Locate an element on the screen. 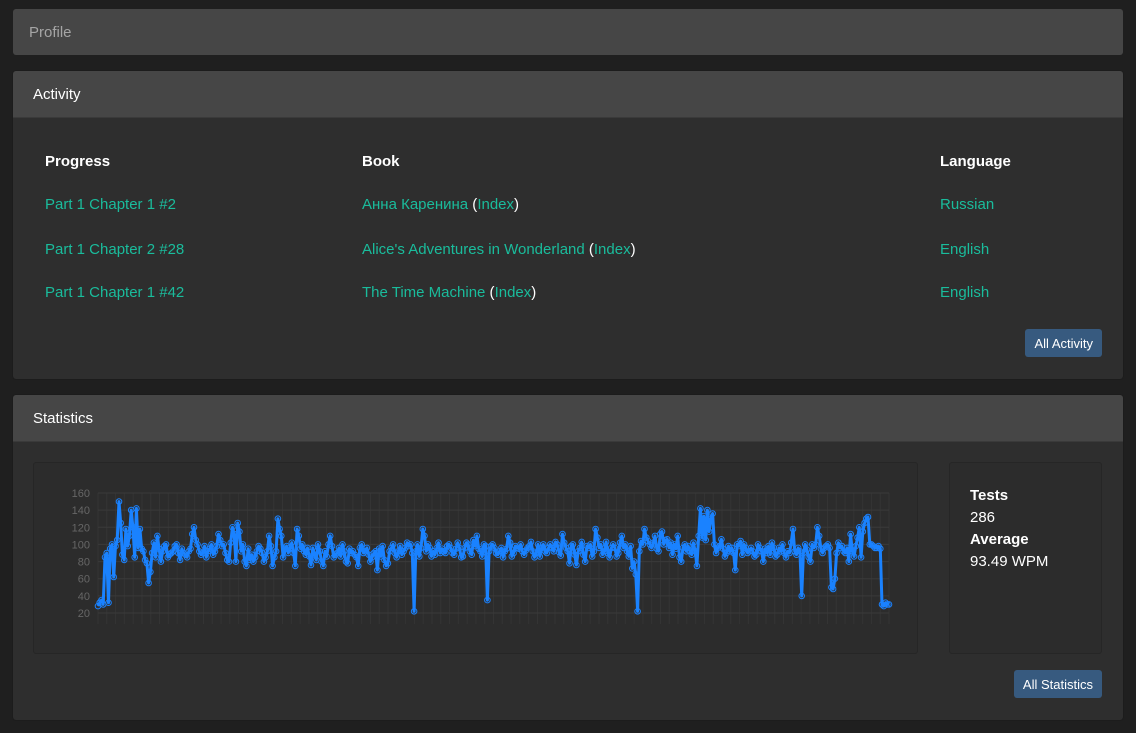  wpm-chart: 20 40 60 80 100 120 140 160 is located at coordinates (482, 556).